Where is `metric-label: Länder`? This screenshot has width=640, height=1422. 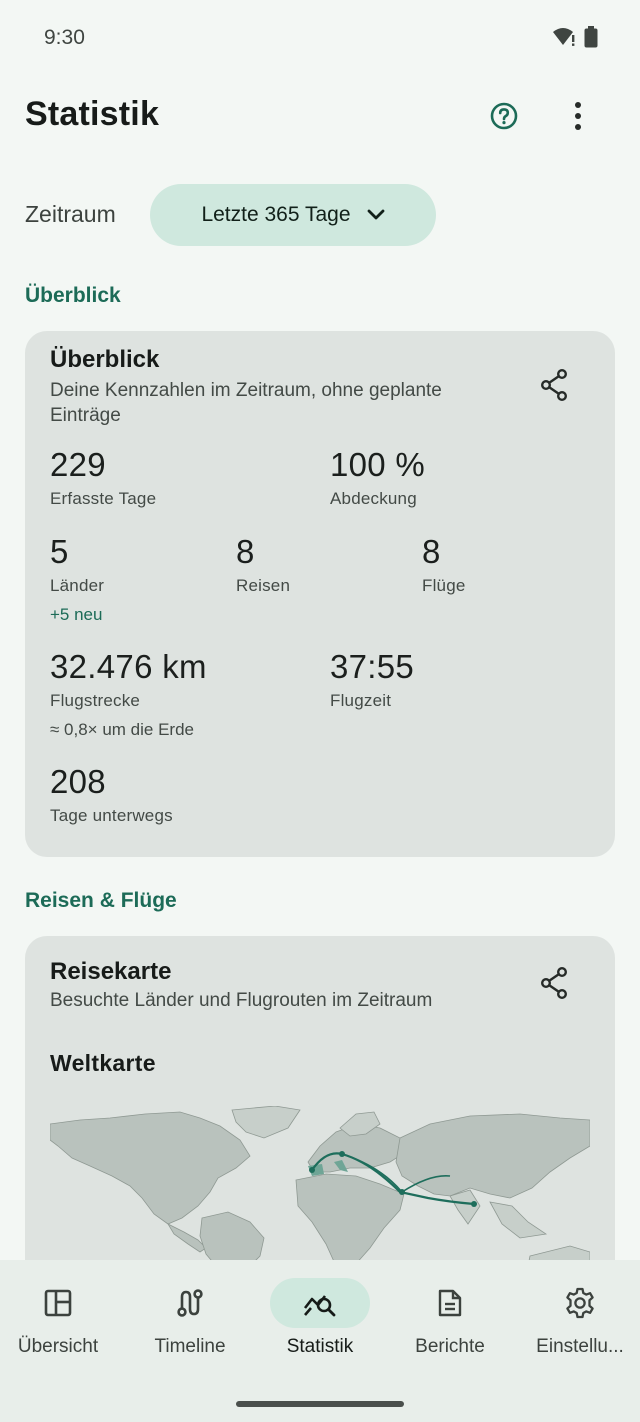
metric-label: Länder is located at coordinates (77, 585).